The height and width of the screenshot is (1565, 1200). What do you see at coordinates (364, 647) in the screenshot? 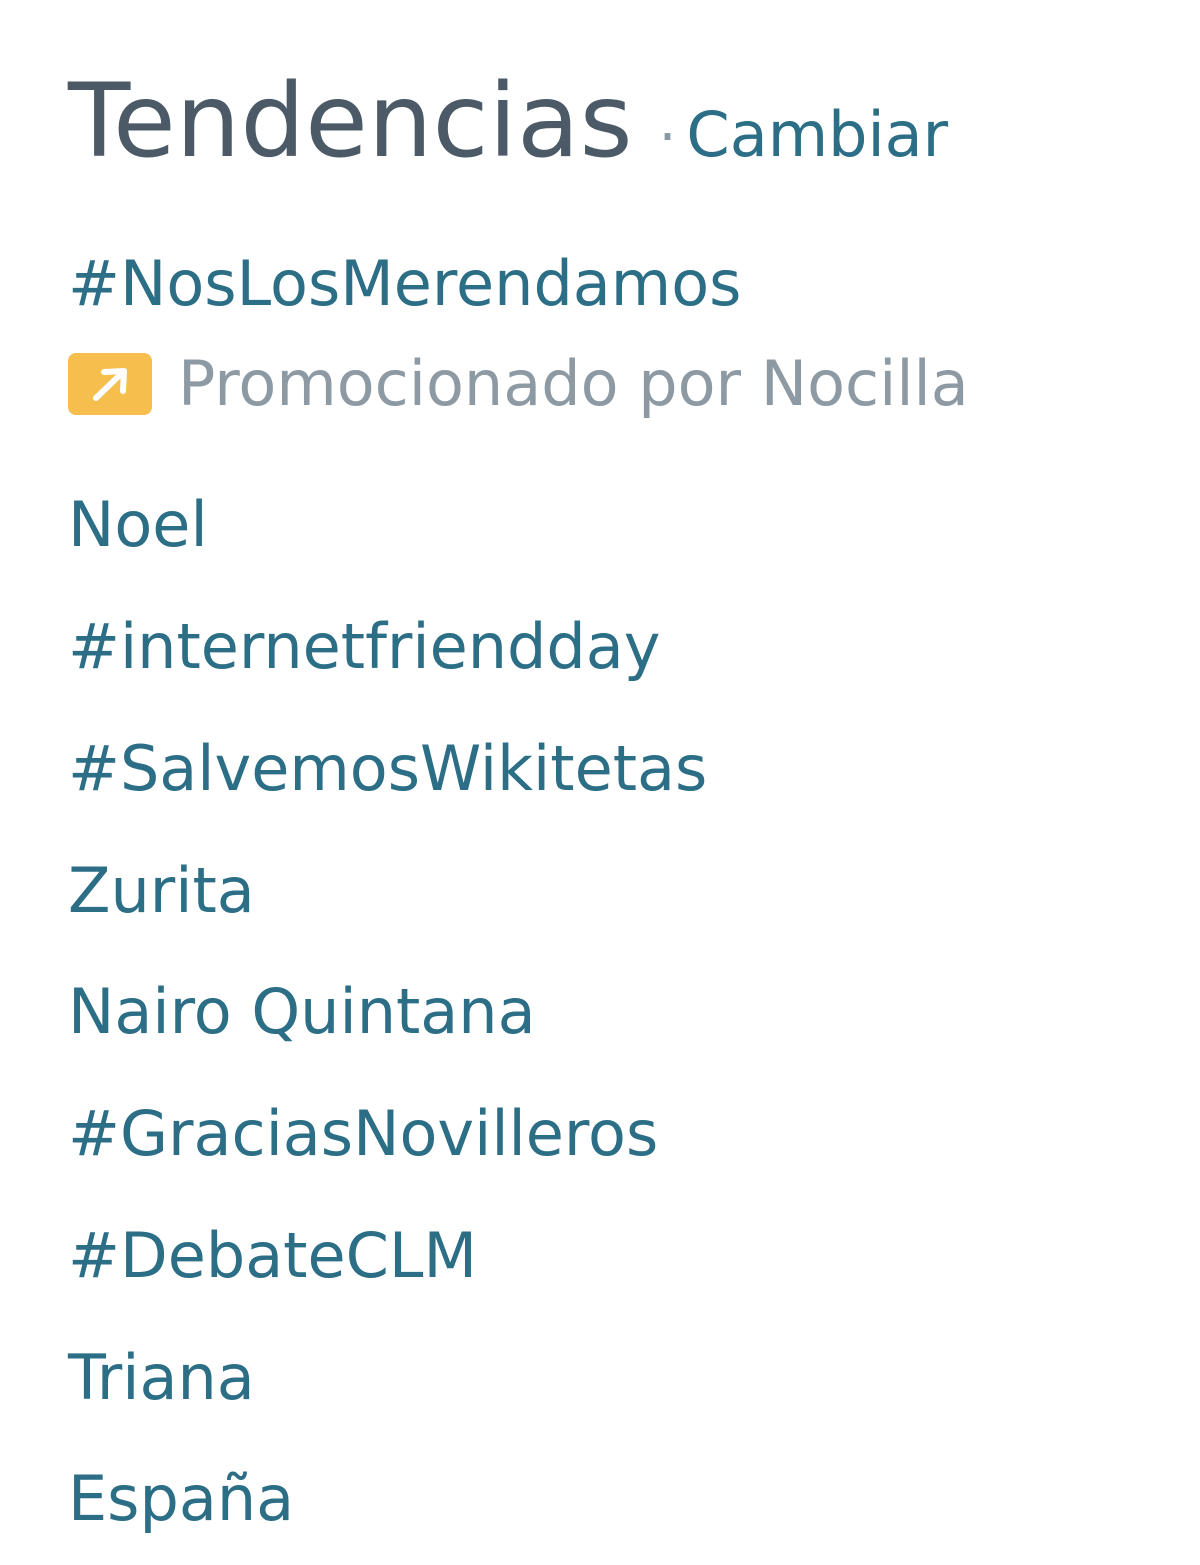
I see `trend-item: #internetfriendday` at bounding box center [364, 647].